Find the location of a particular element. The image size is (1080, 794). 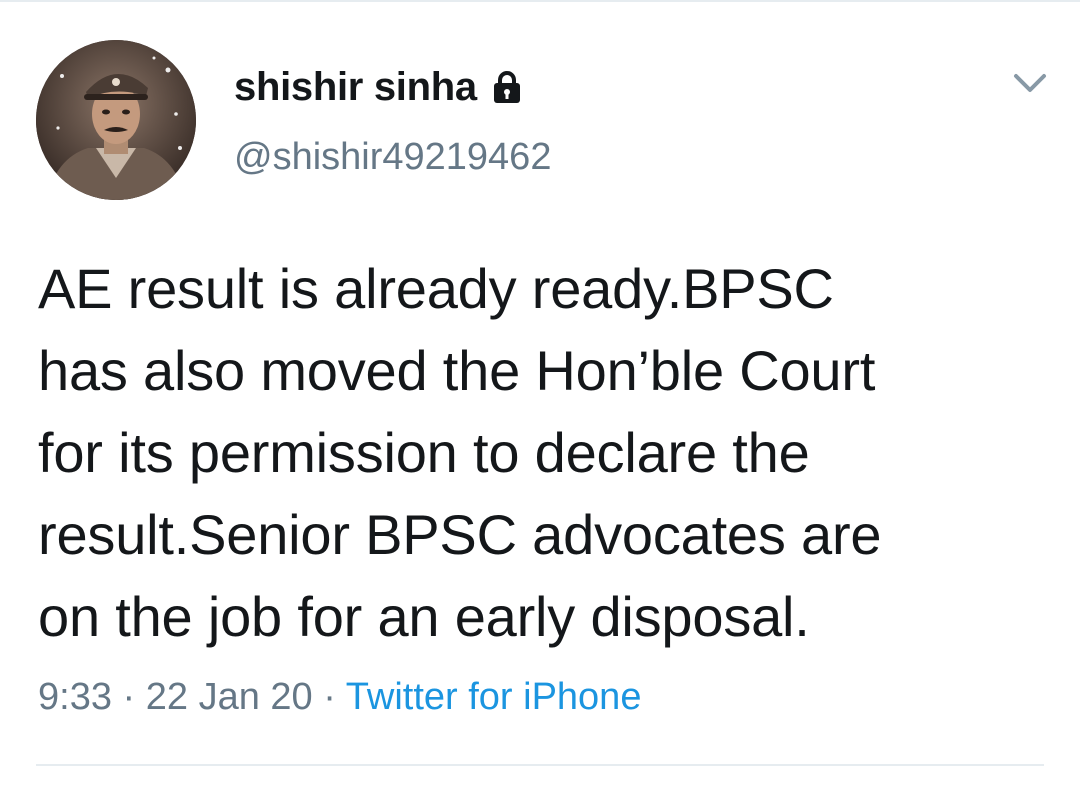

tweet-text-line: AE result is already ready.BPSC is located at coordinates (436, 288).